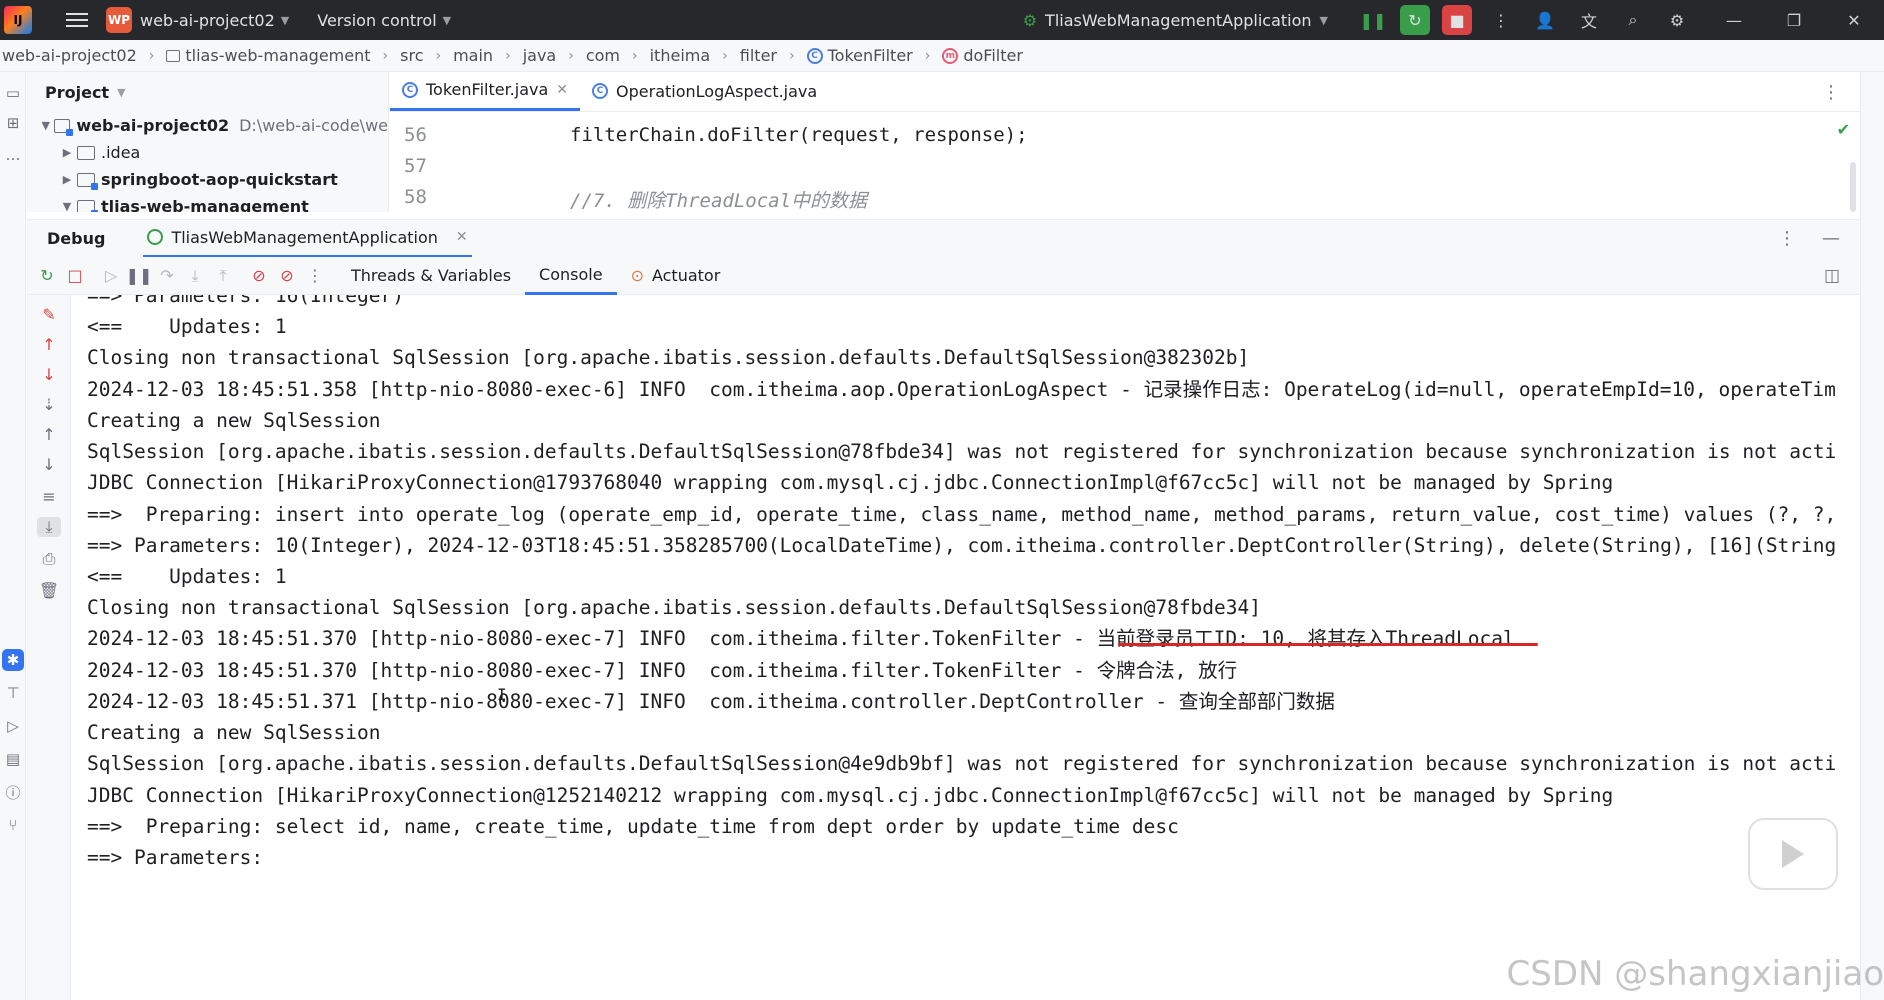 The height and width of the screenshot is (1000, 1884). Describe the element at coordinates (49, 404) in the screenshot. I see `sort-icon: ⇣` at that location.